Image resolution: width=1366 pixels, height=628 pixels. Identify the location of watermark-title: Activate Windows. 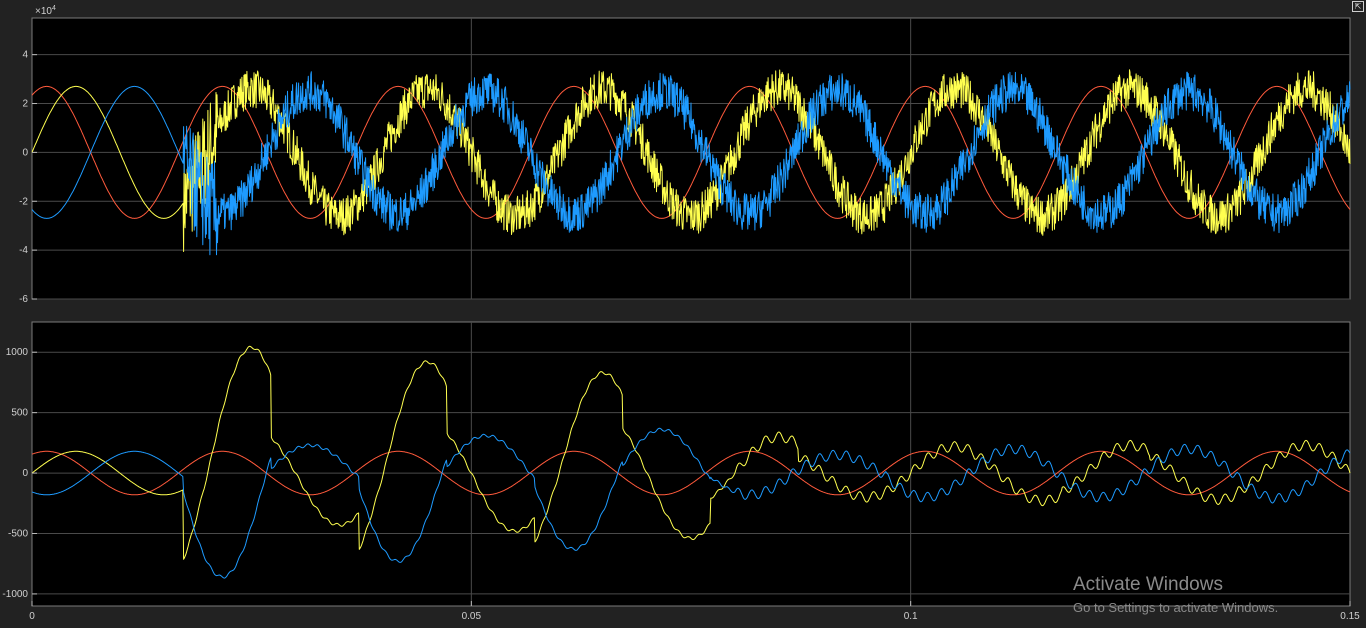
(1148, 584).